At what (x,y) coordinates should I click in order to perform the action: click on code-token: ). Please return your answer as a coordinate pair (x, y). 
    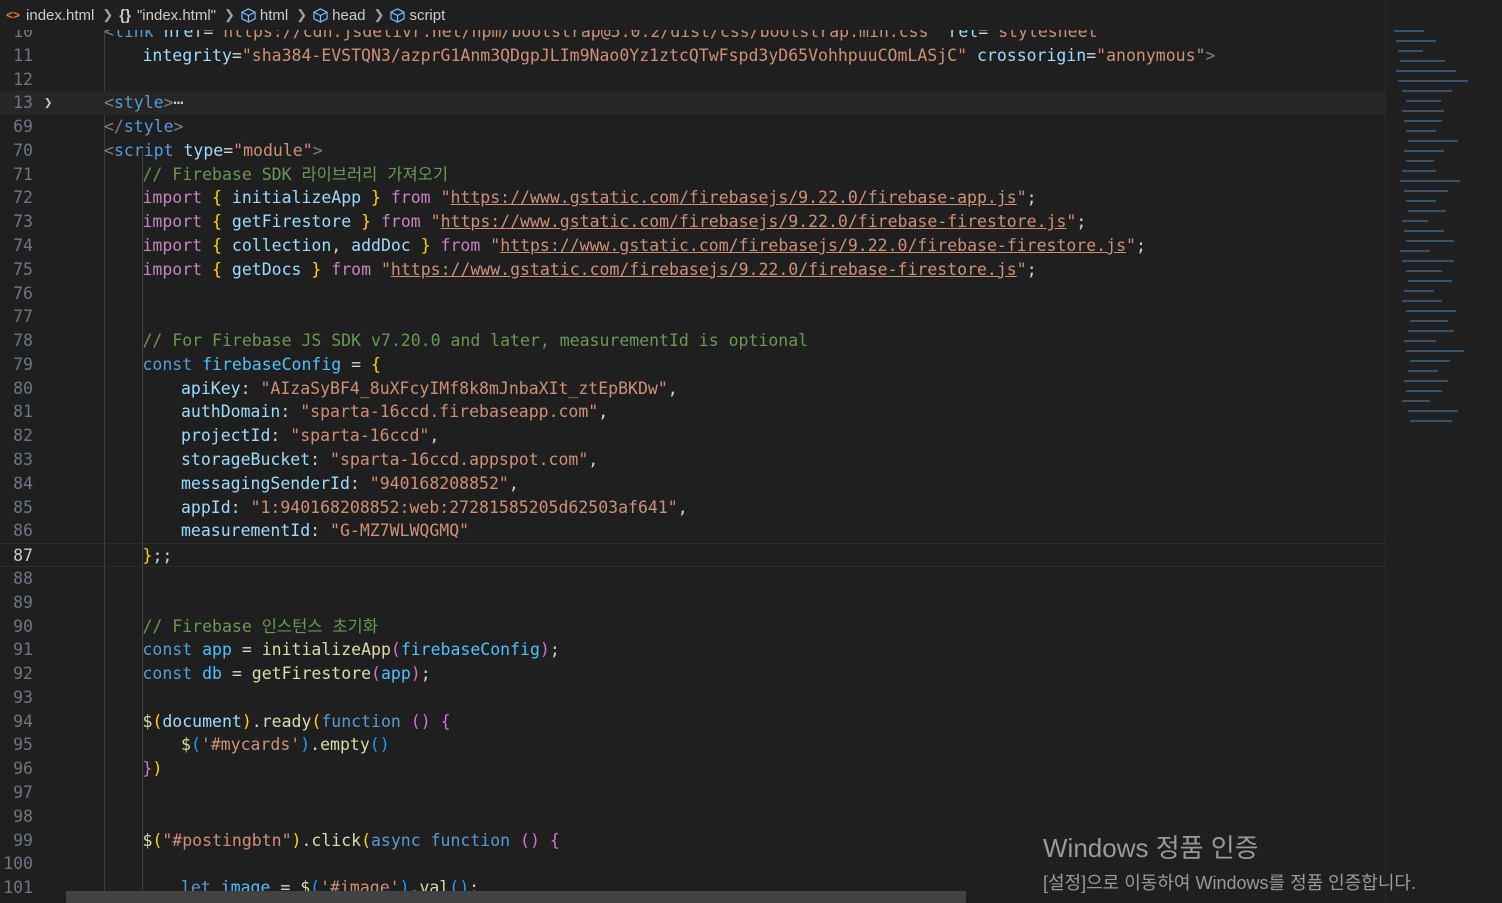
    Looking at the image, I should click on (305, 745).